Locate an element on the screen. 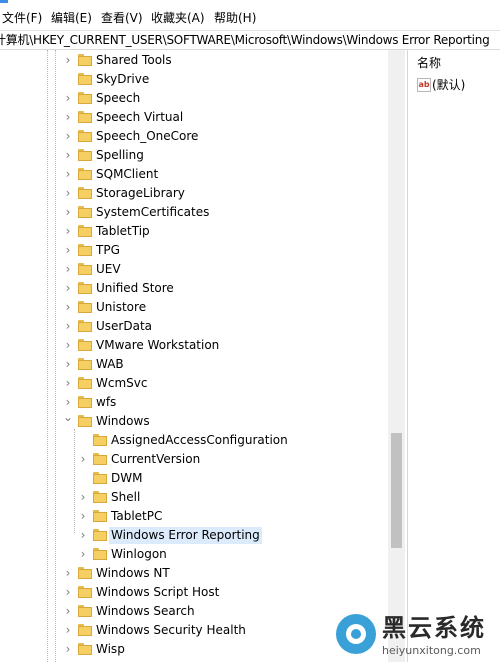 Image resolution: width=500 pixels, height=662 pixels. tree-item-label: SQMClient is located at coordinates (127, 174).